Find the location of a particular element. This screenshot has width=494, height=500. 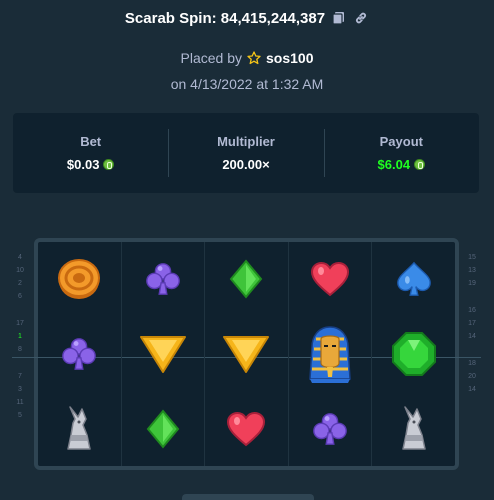

payline-number: 6 is located at coordinates (20, 296).